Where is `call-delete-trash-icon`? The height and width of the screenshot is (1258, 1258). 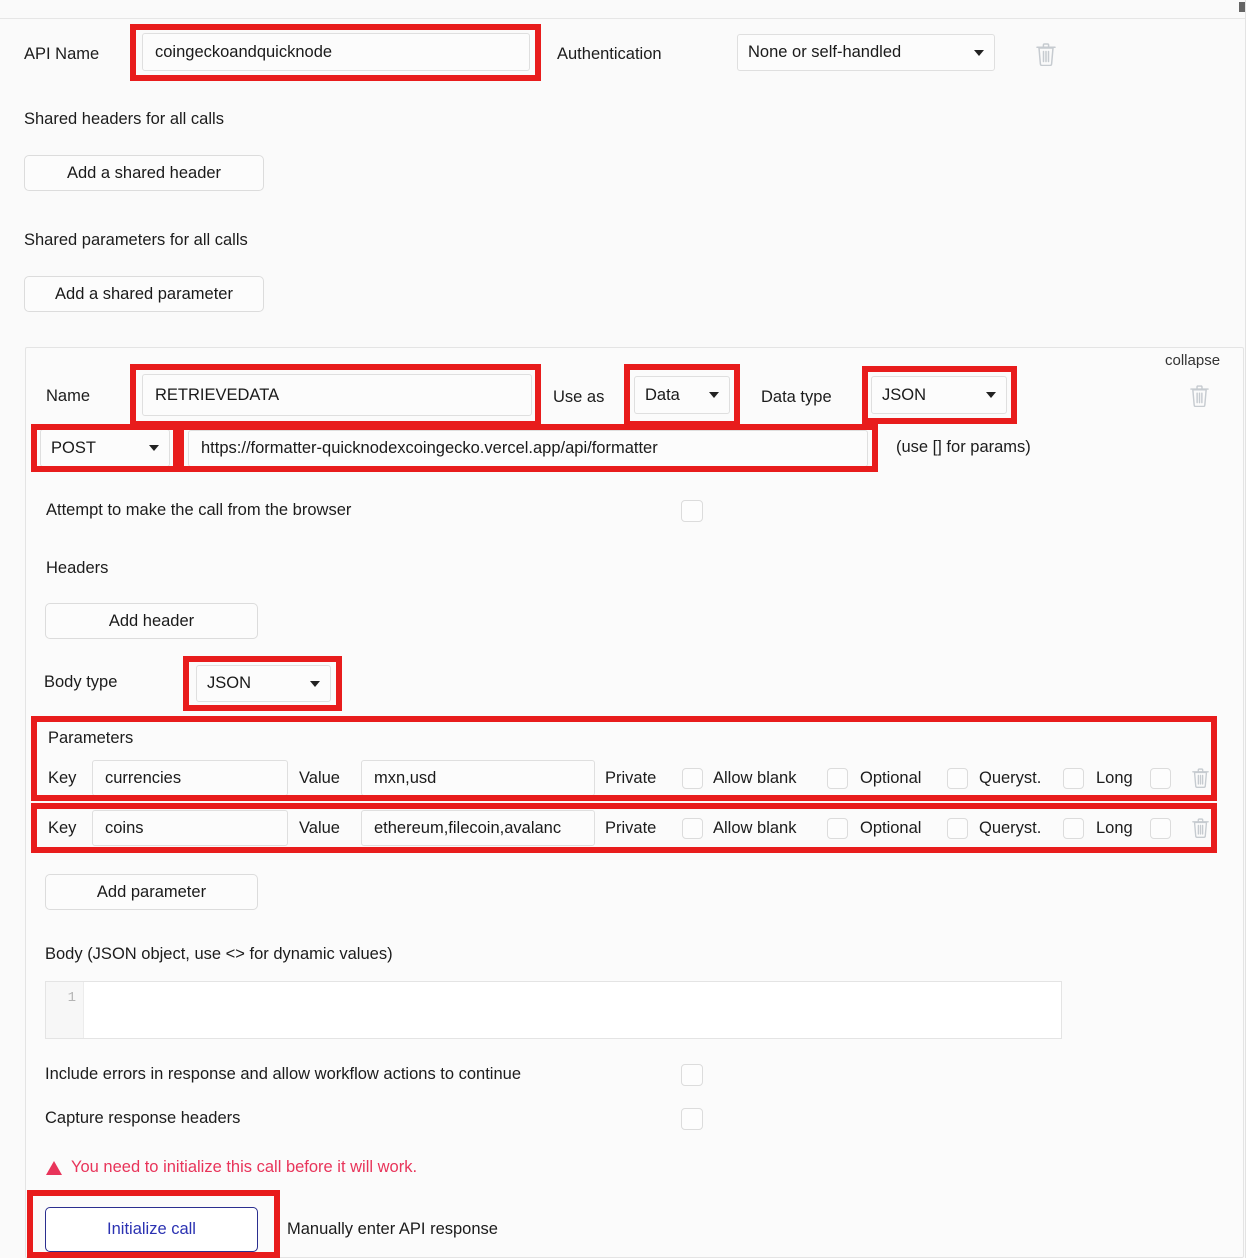 call-delete-trash-icon is located at coordinates (1199, 396).